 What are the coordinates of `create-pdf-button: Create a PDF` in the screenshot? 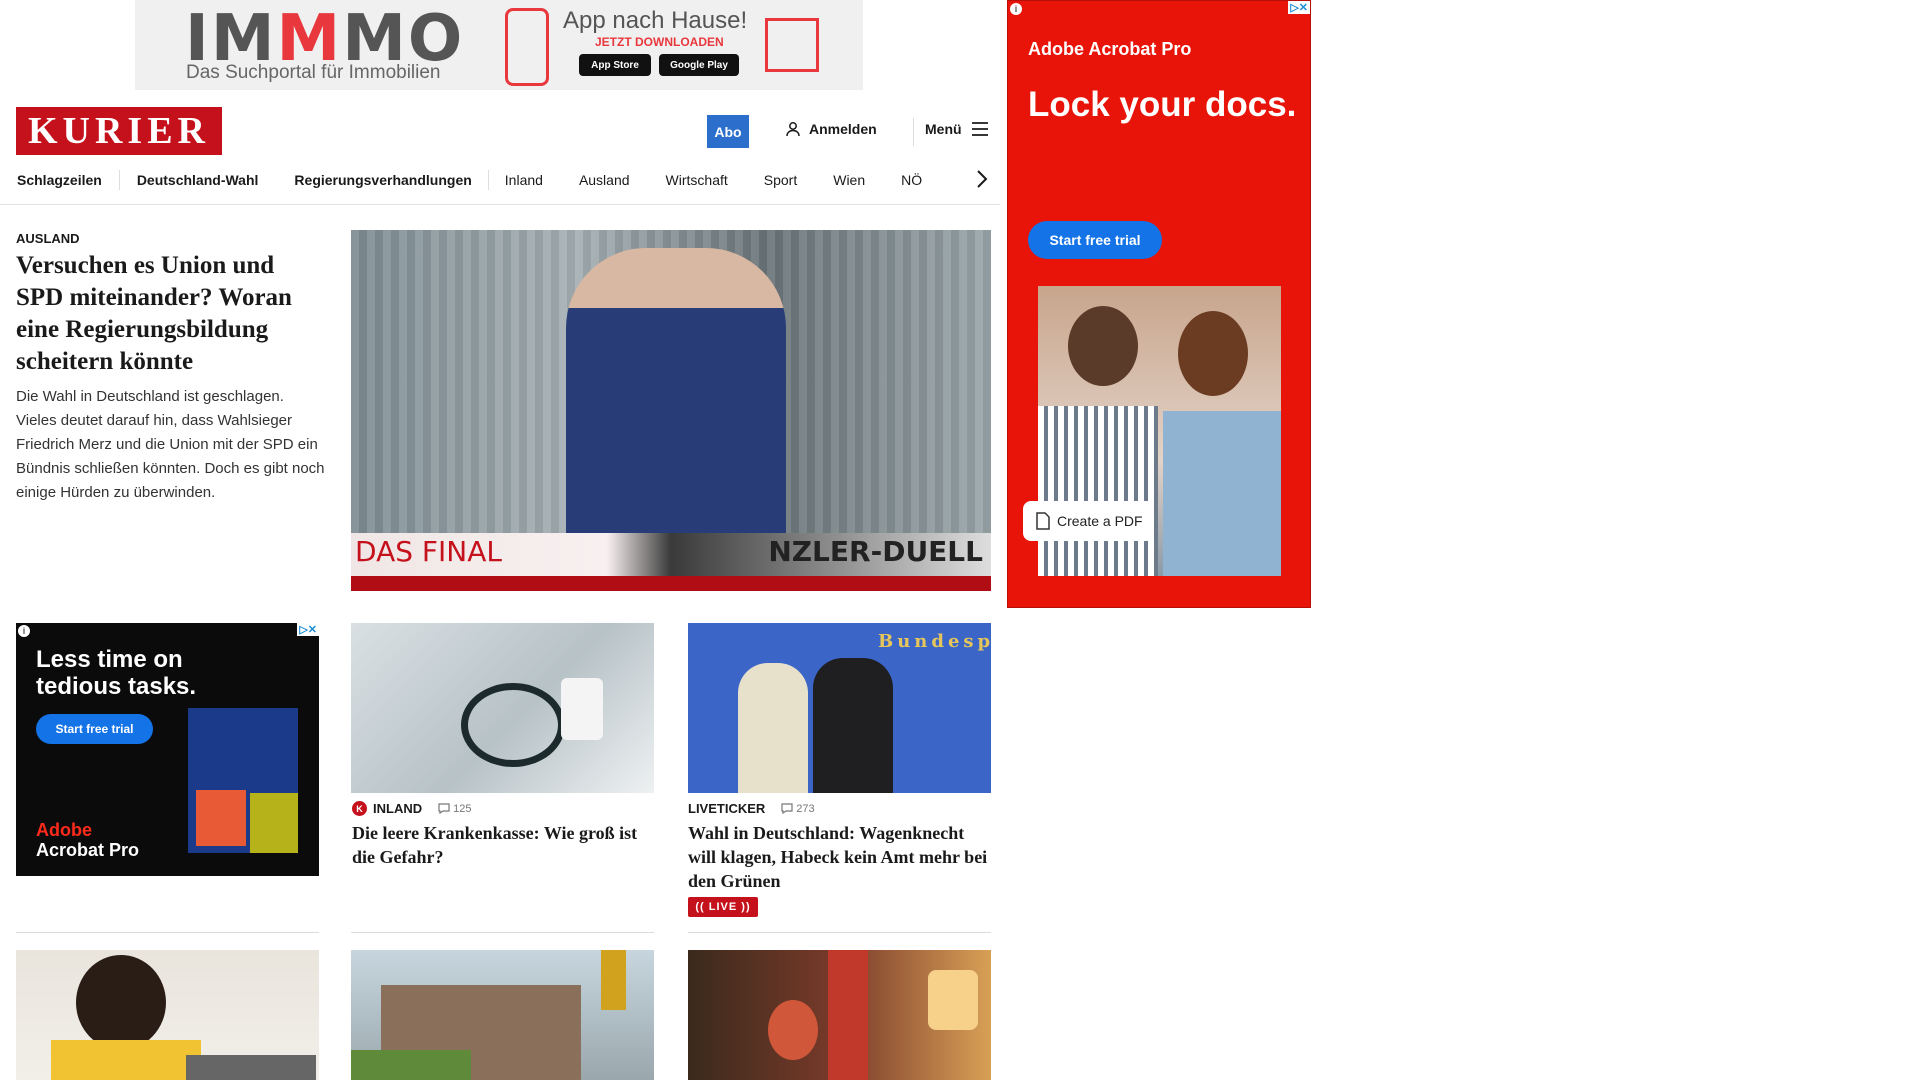 It's located at (1088, 521).